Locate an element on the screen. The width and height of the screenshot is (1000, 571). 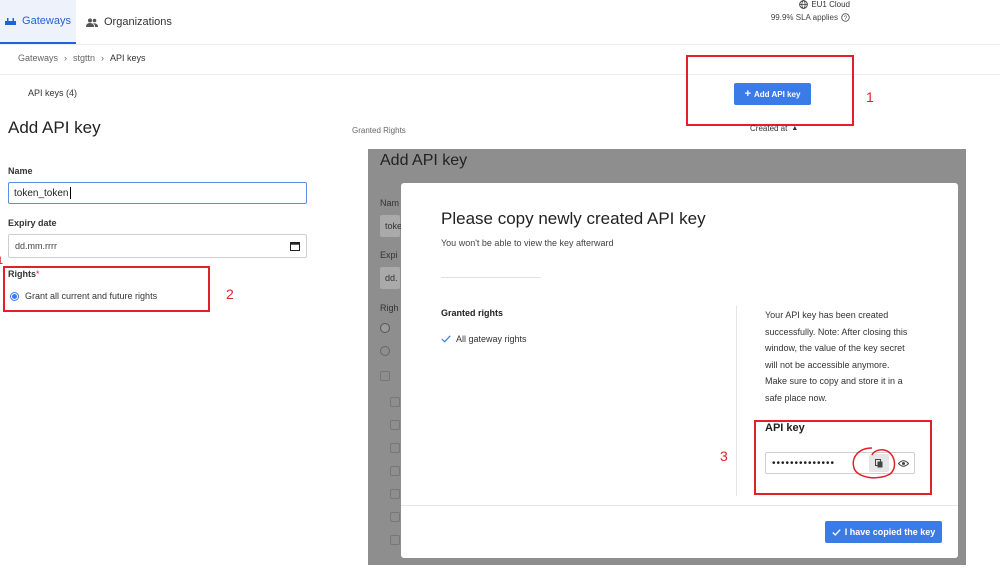
granted-rights-label: Granted rights is located at coordinates (472, 313).